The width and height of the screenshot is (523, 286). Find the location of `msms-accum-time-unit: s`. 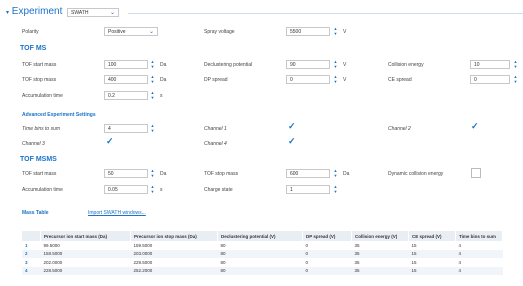

msms-accum-time-unit: s is located at coordinates (161, 190).